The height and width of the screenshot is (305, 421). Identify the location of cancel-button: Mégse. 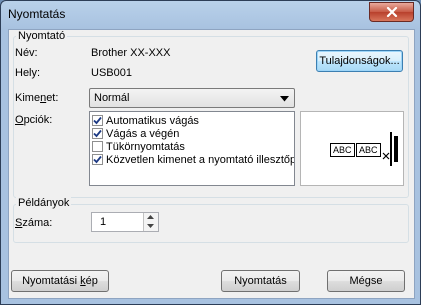
(366, 281).